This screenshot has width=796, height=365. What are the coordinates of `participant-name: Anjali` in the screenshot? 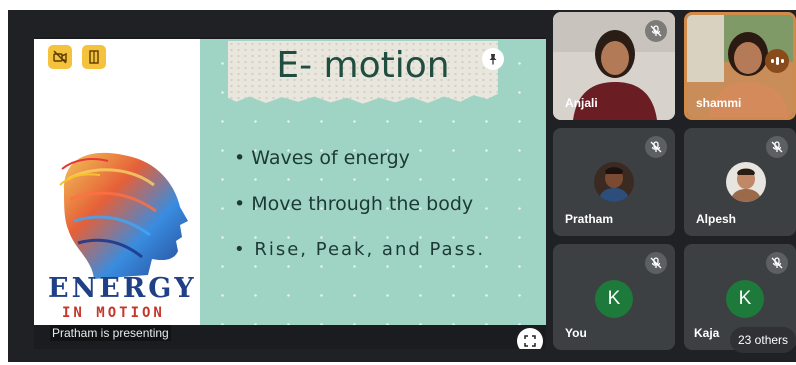 It's located at (581, 103).